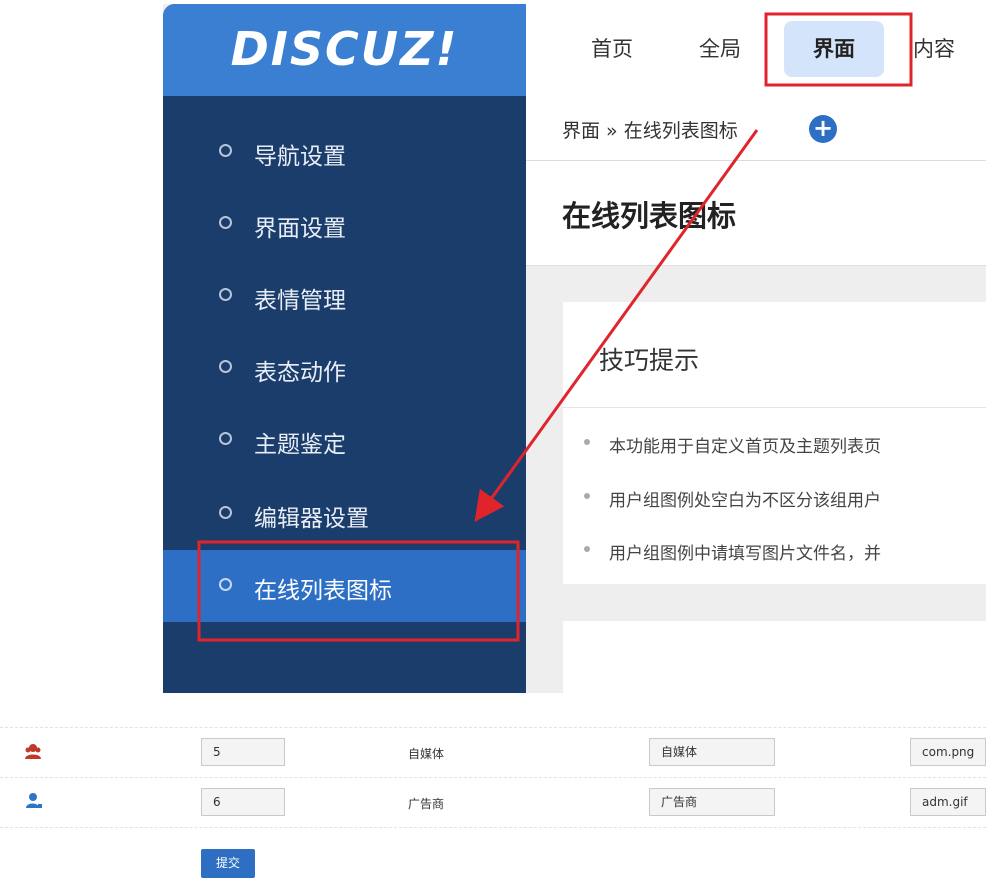  I want to click on group-title-input: 自媒体, so click(712, 752).